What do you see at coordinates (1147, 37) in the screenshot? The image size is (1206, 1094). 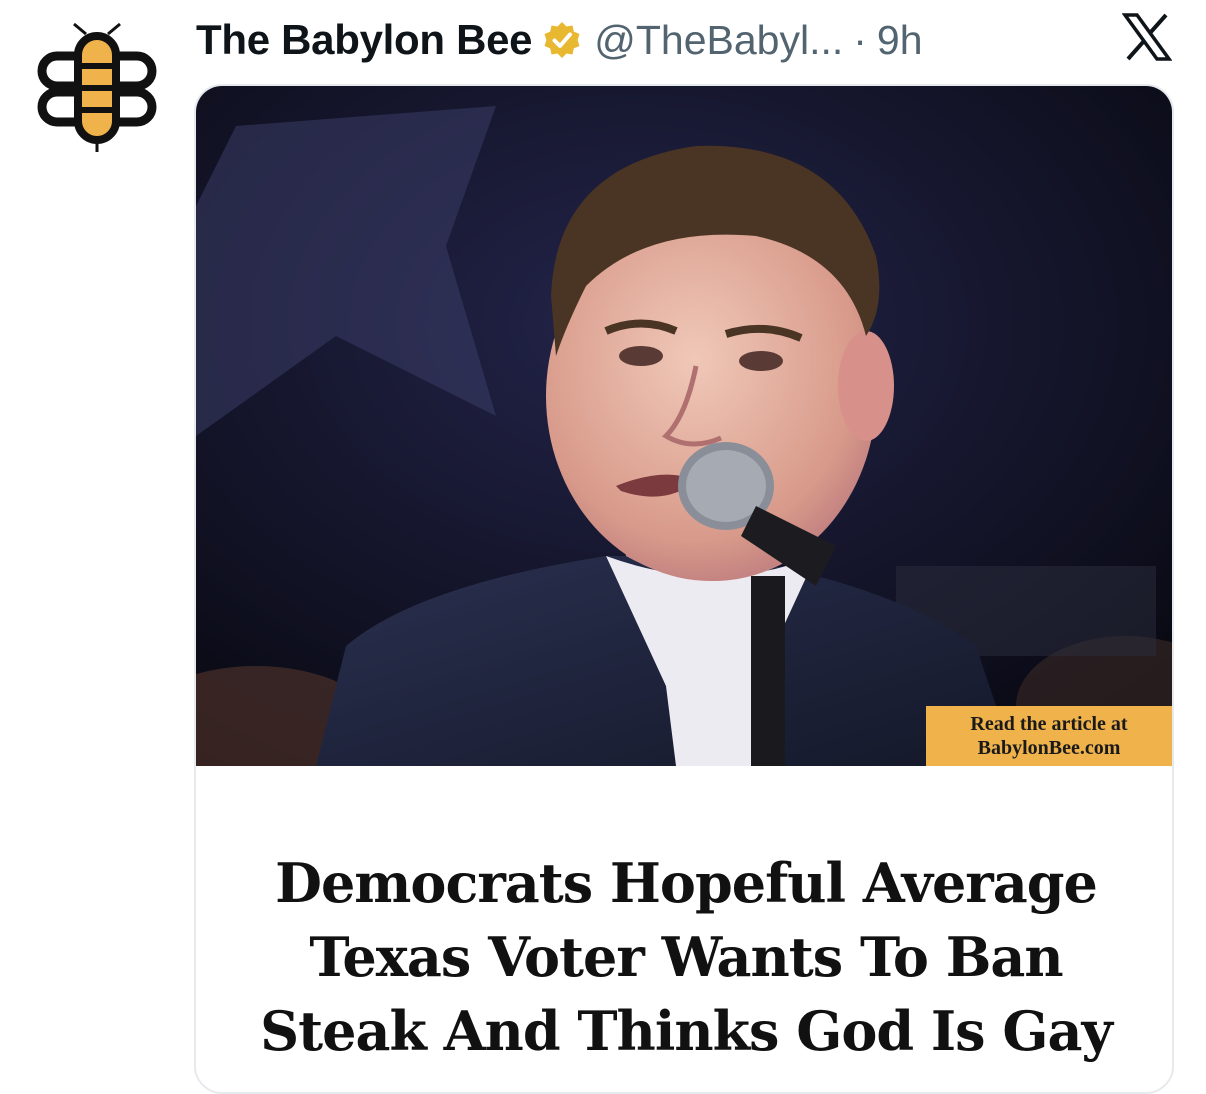 I see `x-logo-icon` at bounding box center [1147, 37].